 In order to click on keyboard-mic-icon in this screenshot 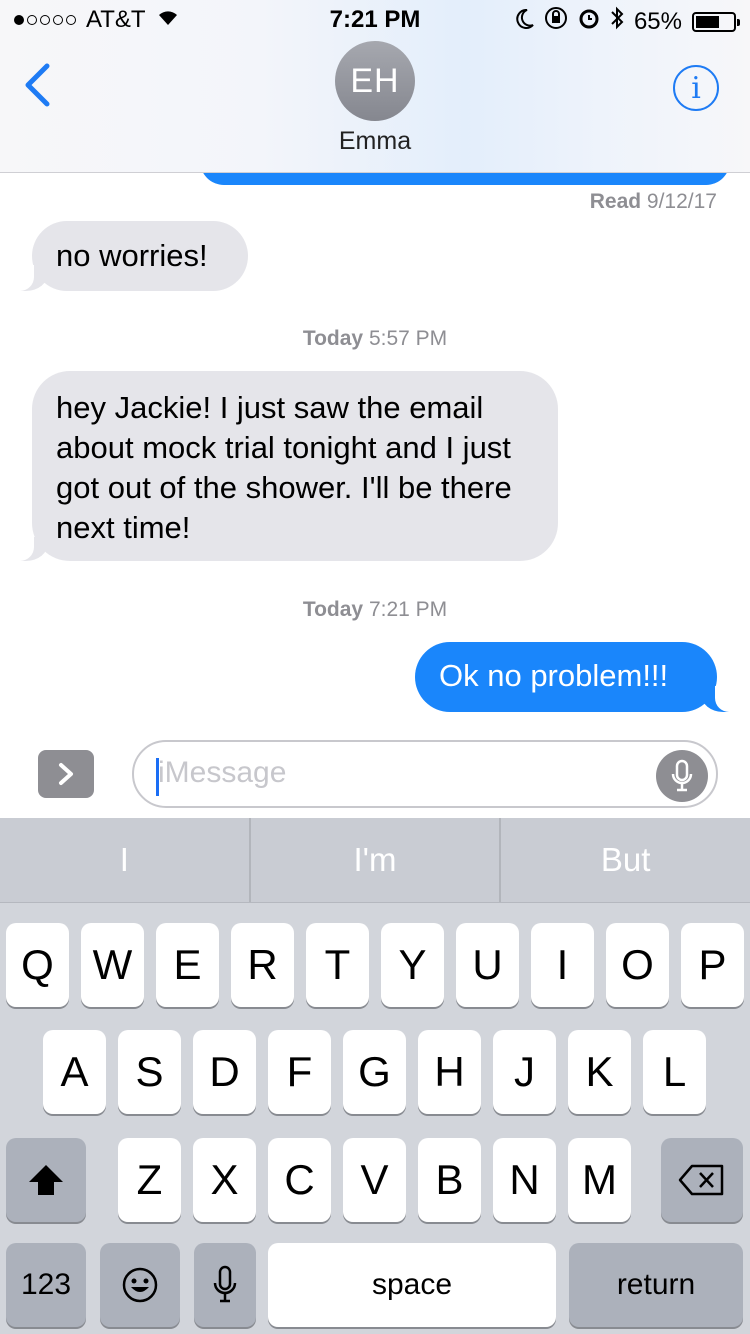, I will do `click(225, 1284)`.